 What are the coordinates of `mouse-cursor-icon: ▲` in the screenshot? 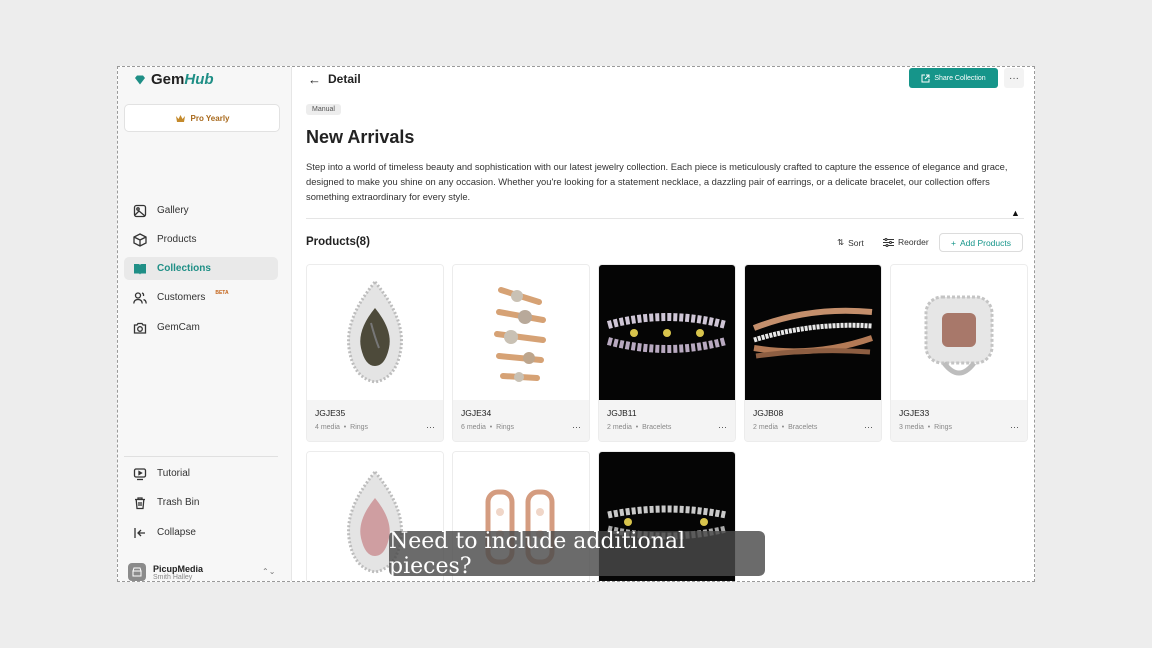 It's located at (1015, 213).